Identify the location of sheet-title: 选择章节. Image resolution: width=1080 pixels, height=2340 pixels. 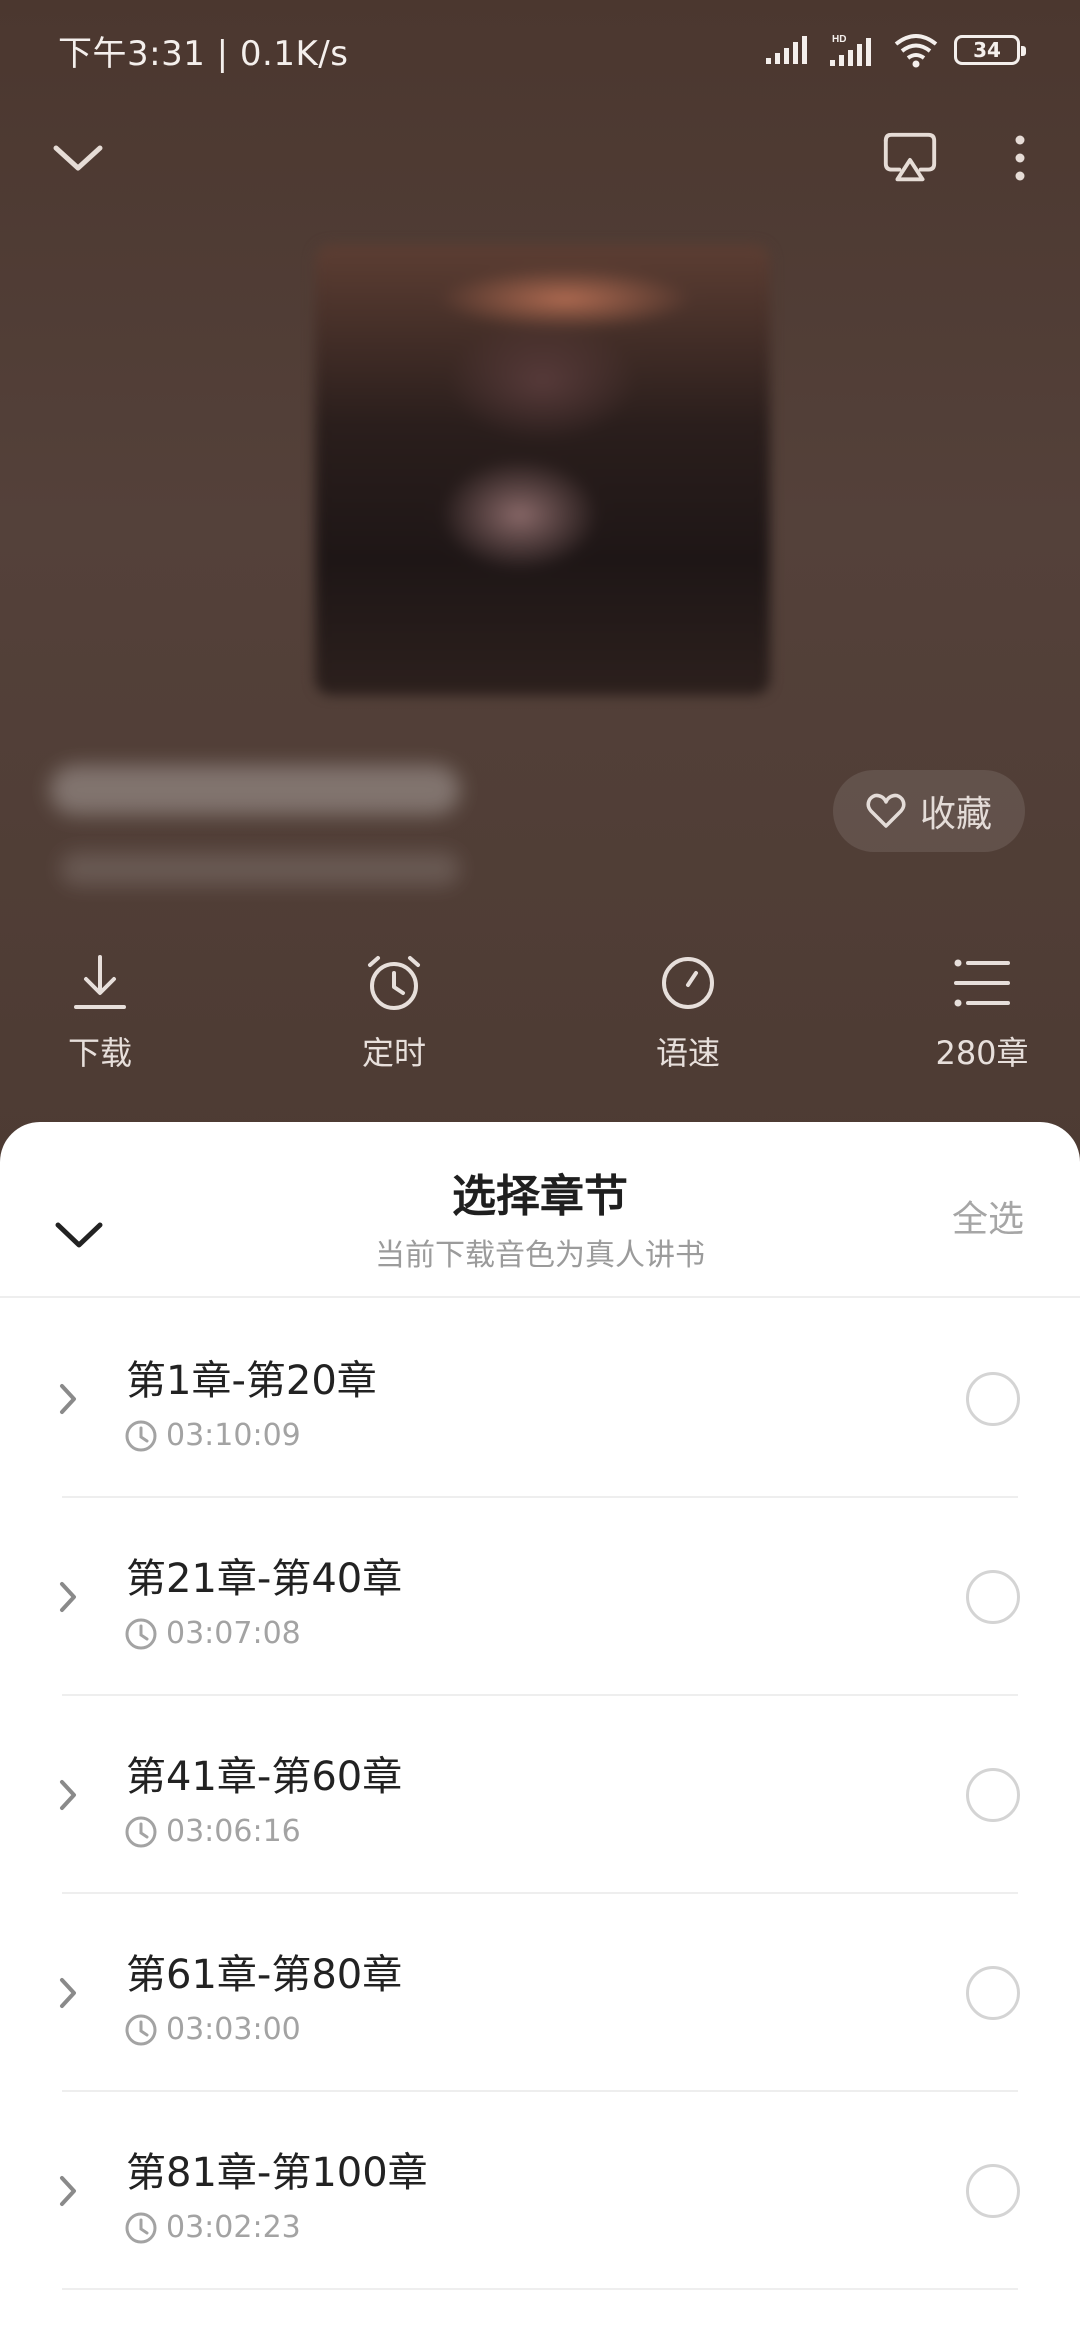
(540, 1196).